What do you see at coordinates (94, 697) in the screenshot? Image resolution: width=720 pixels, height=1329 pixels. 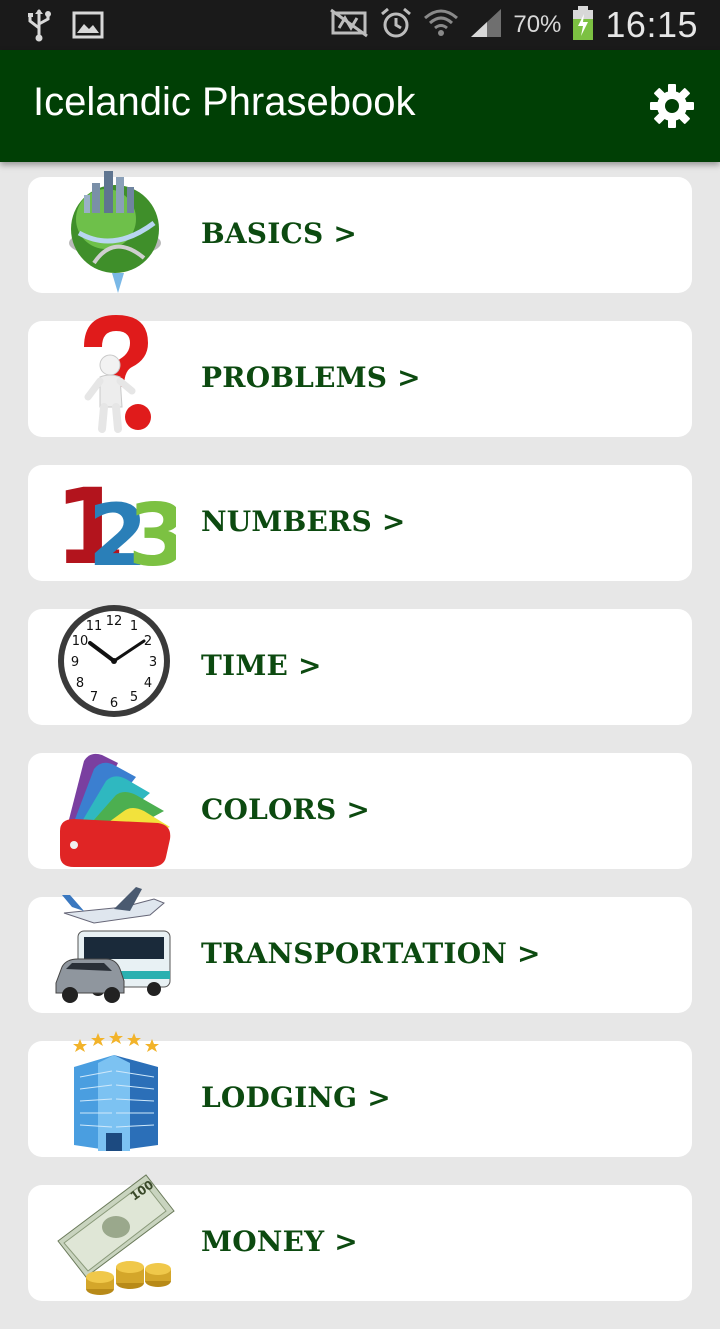 I see `svg-text: 7` at bounding box center [94, 697].